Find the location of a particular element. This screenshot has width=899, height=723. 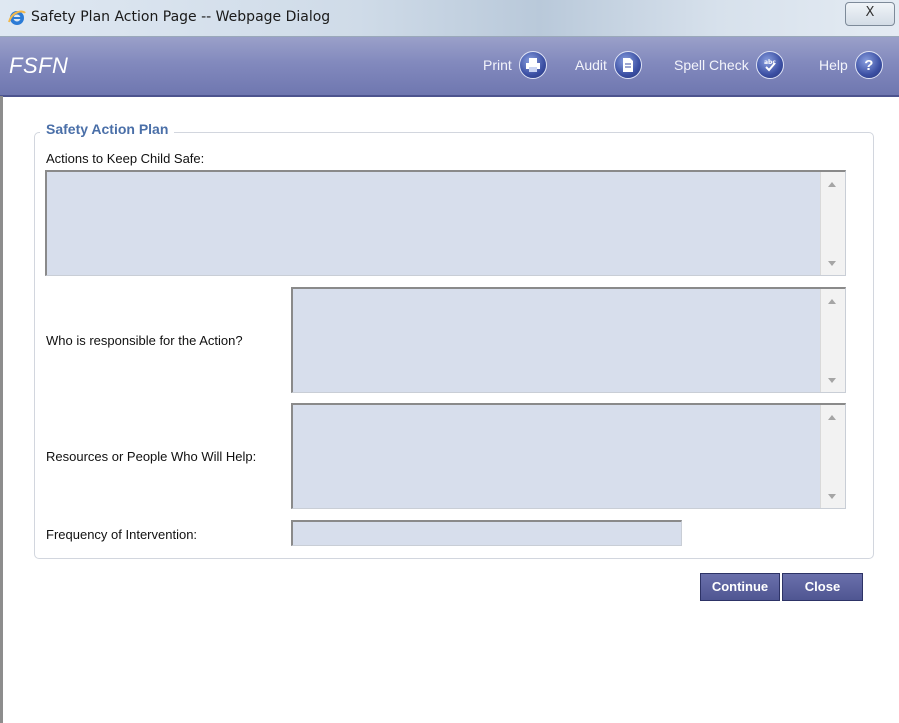

spell-check-label: Spell Check is located at coordinates (711, 65).